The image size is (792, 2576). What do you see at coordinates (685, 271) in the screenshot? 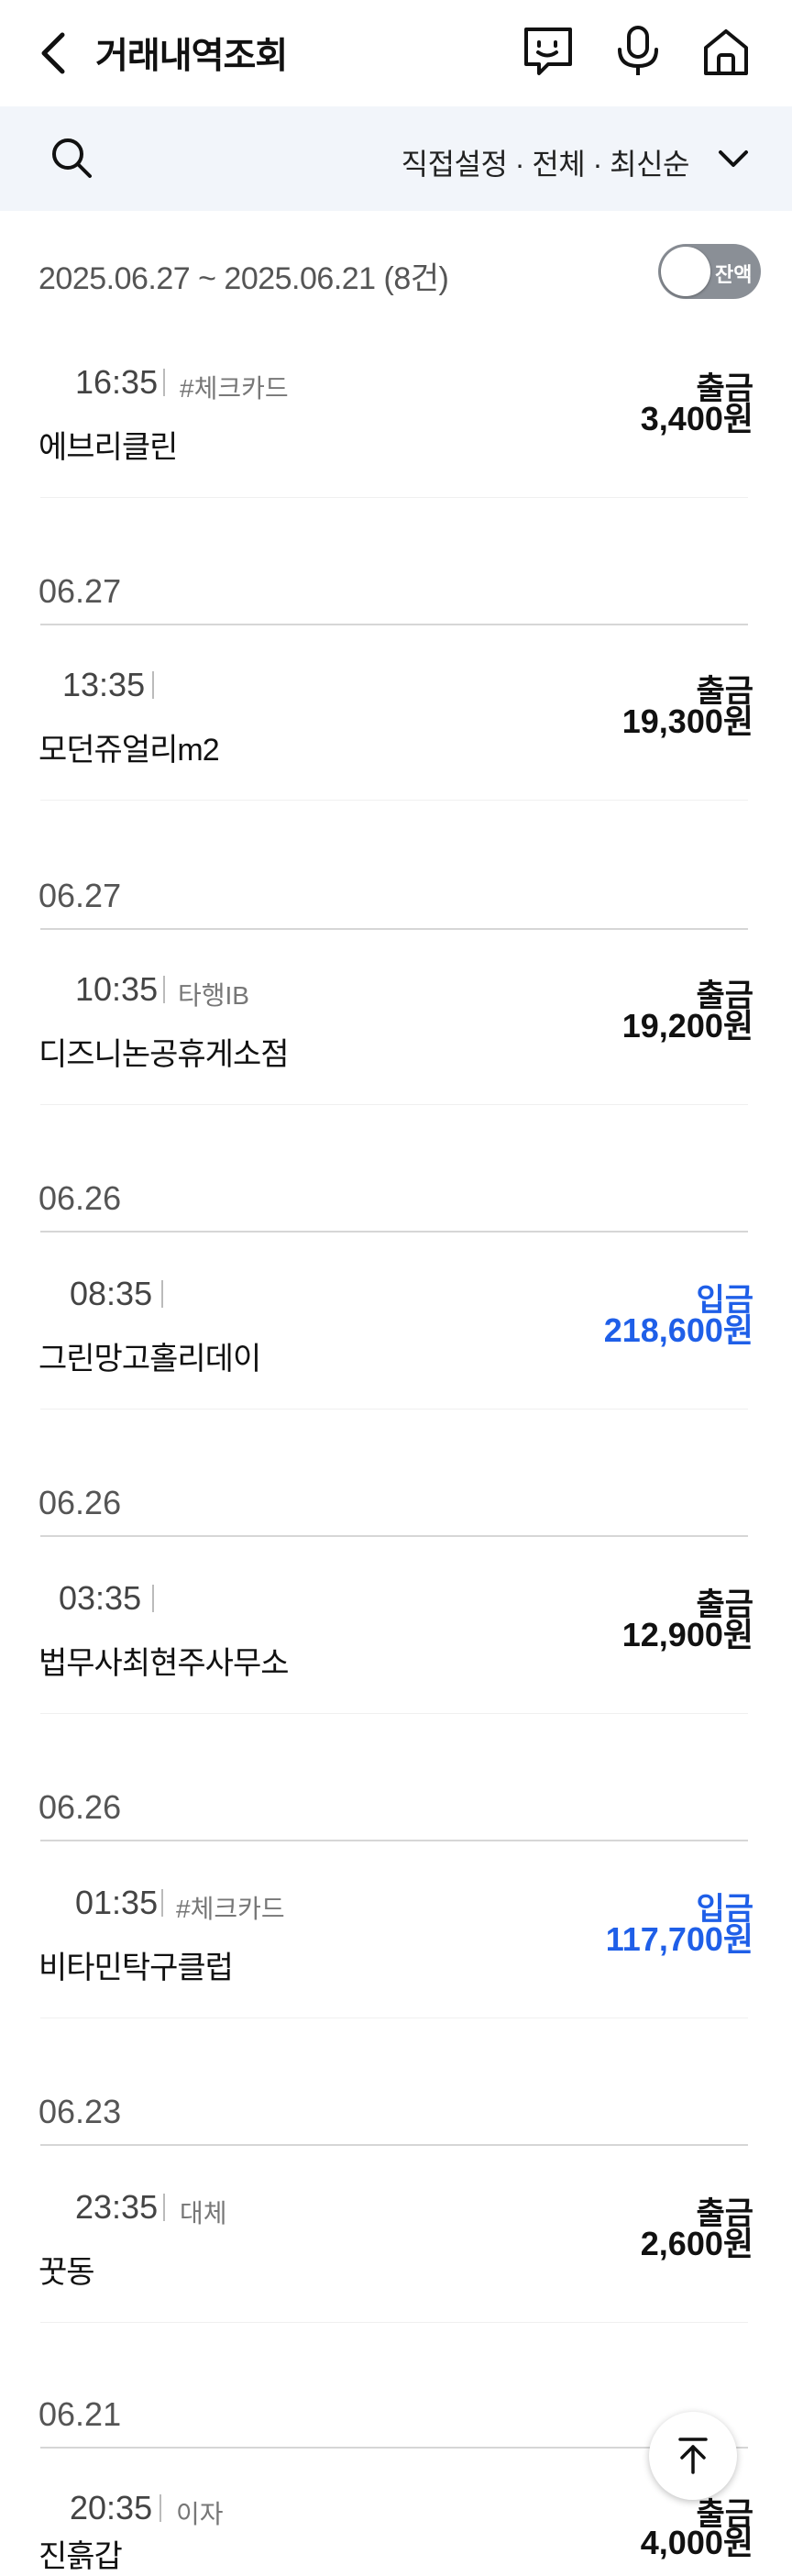
I see `toggle-knob` at bounding box center [685, 271].